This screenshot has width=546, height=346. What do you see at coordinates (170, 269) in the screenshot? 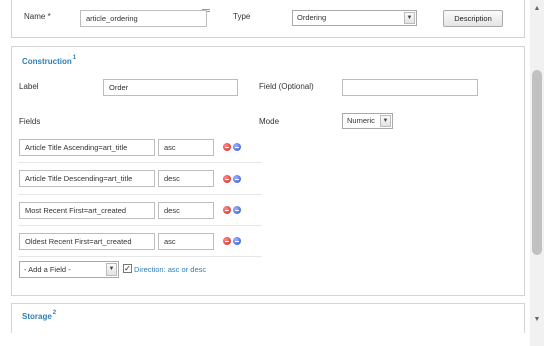
I see `direction-link: Direction: asc or desc` at bounding box center [170, 269].